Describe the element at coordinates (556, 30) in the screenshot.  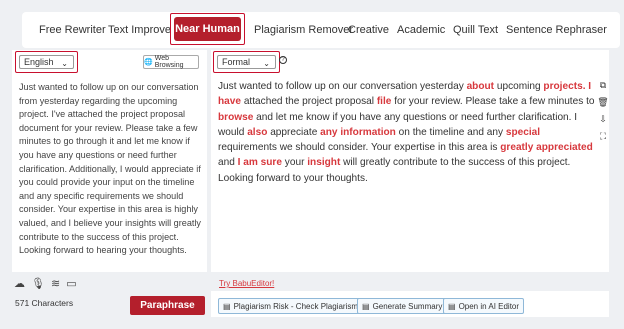
I see `tab-sentence-rephraser: Sentence Rephraser` at that location.